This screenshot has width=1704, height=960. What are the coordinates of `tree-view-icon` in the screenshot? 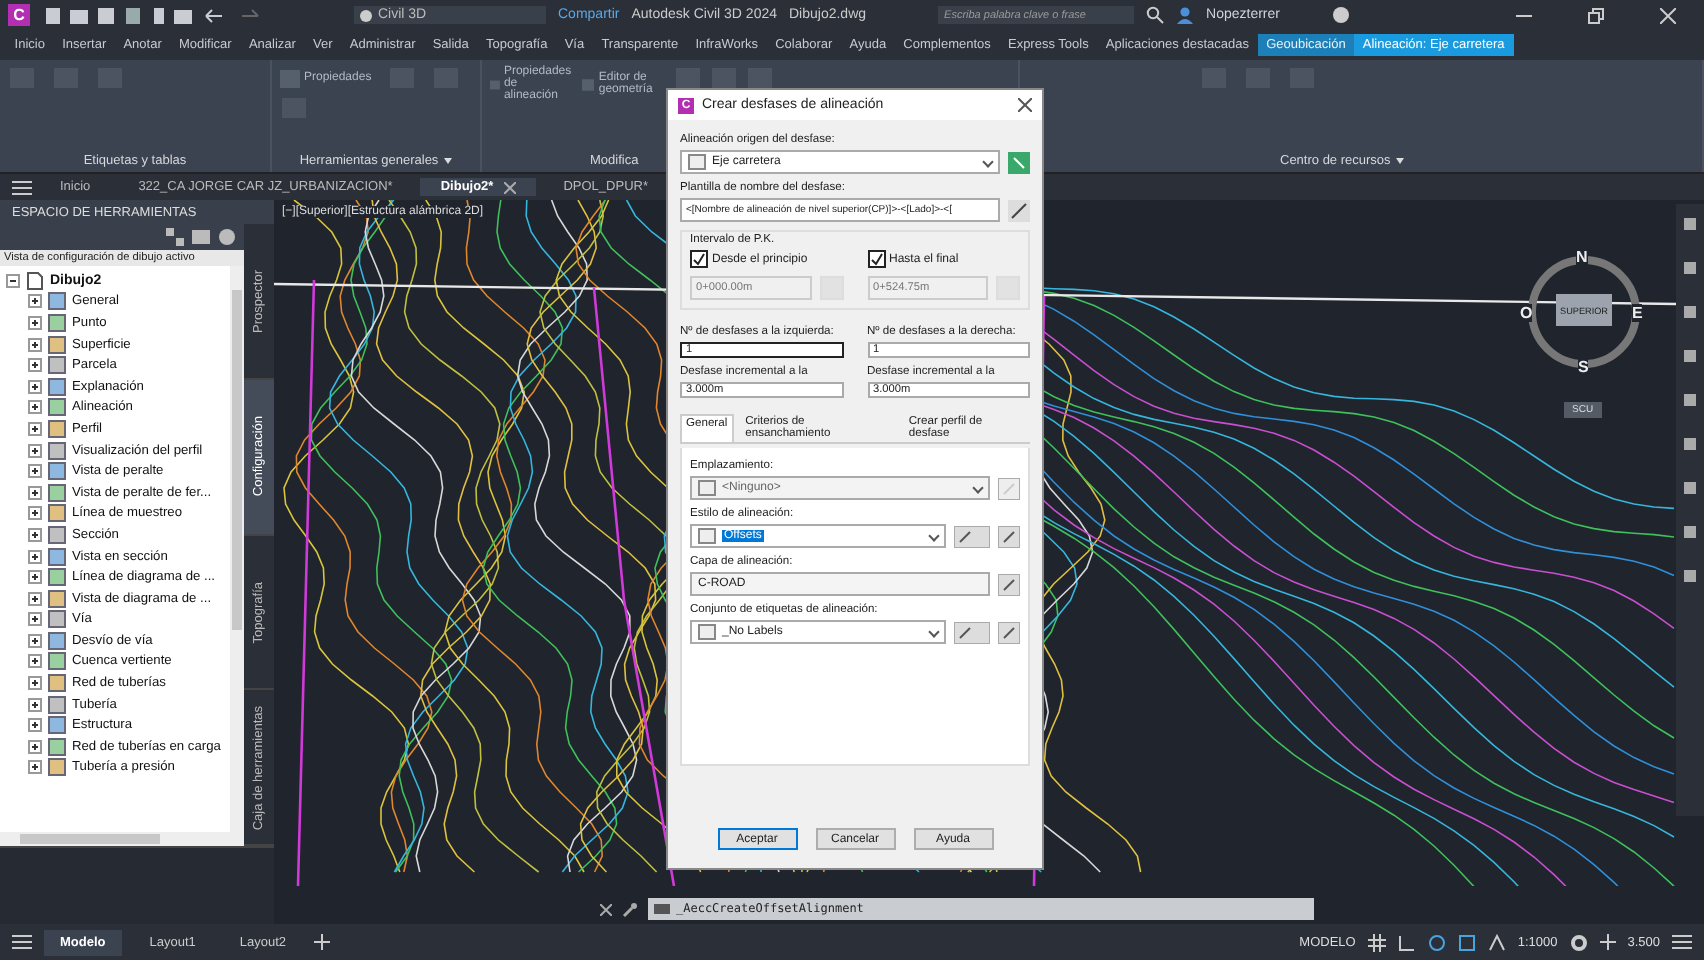 It's located at (175, 237).